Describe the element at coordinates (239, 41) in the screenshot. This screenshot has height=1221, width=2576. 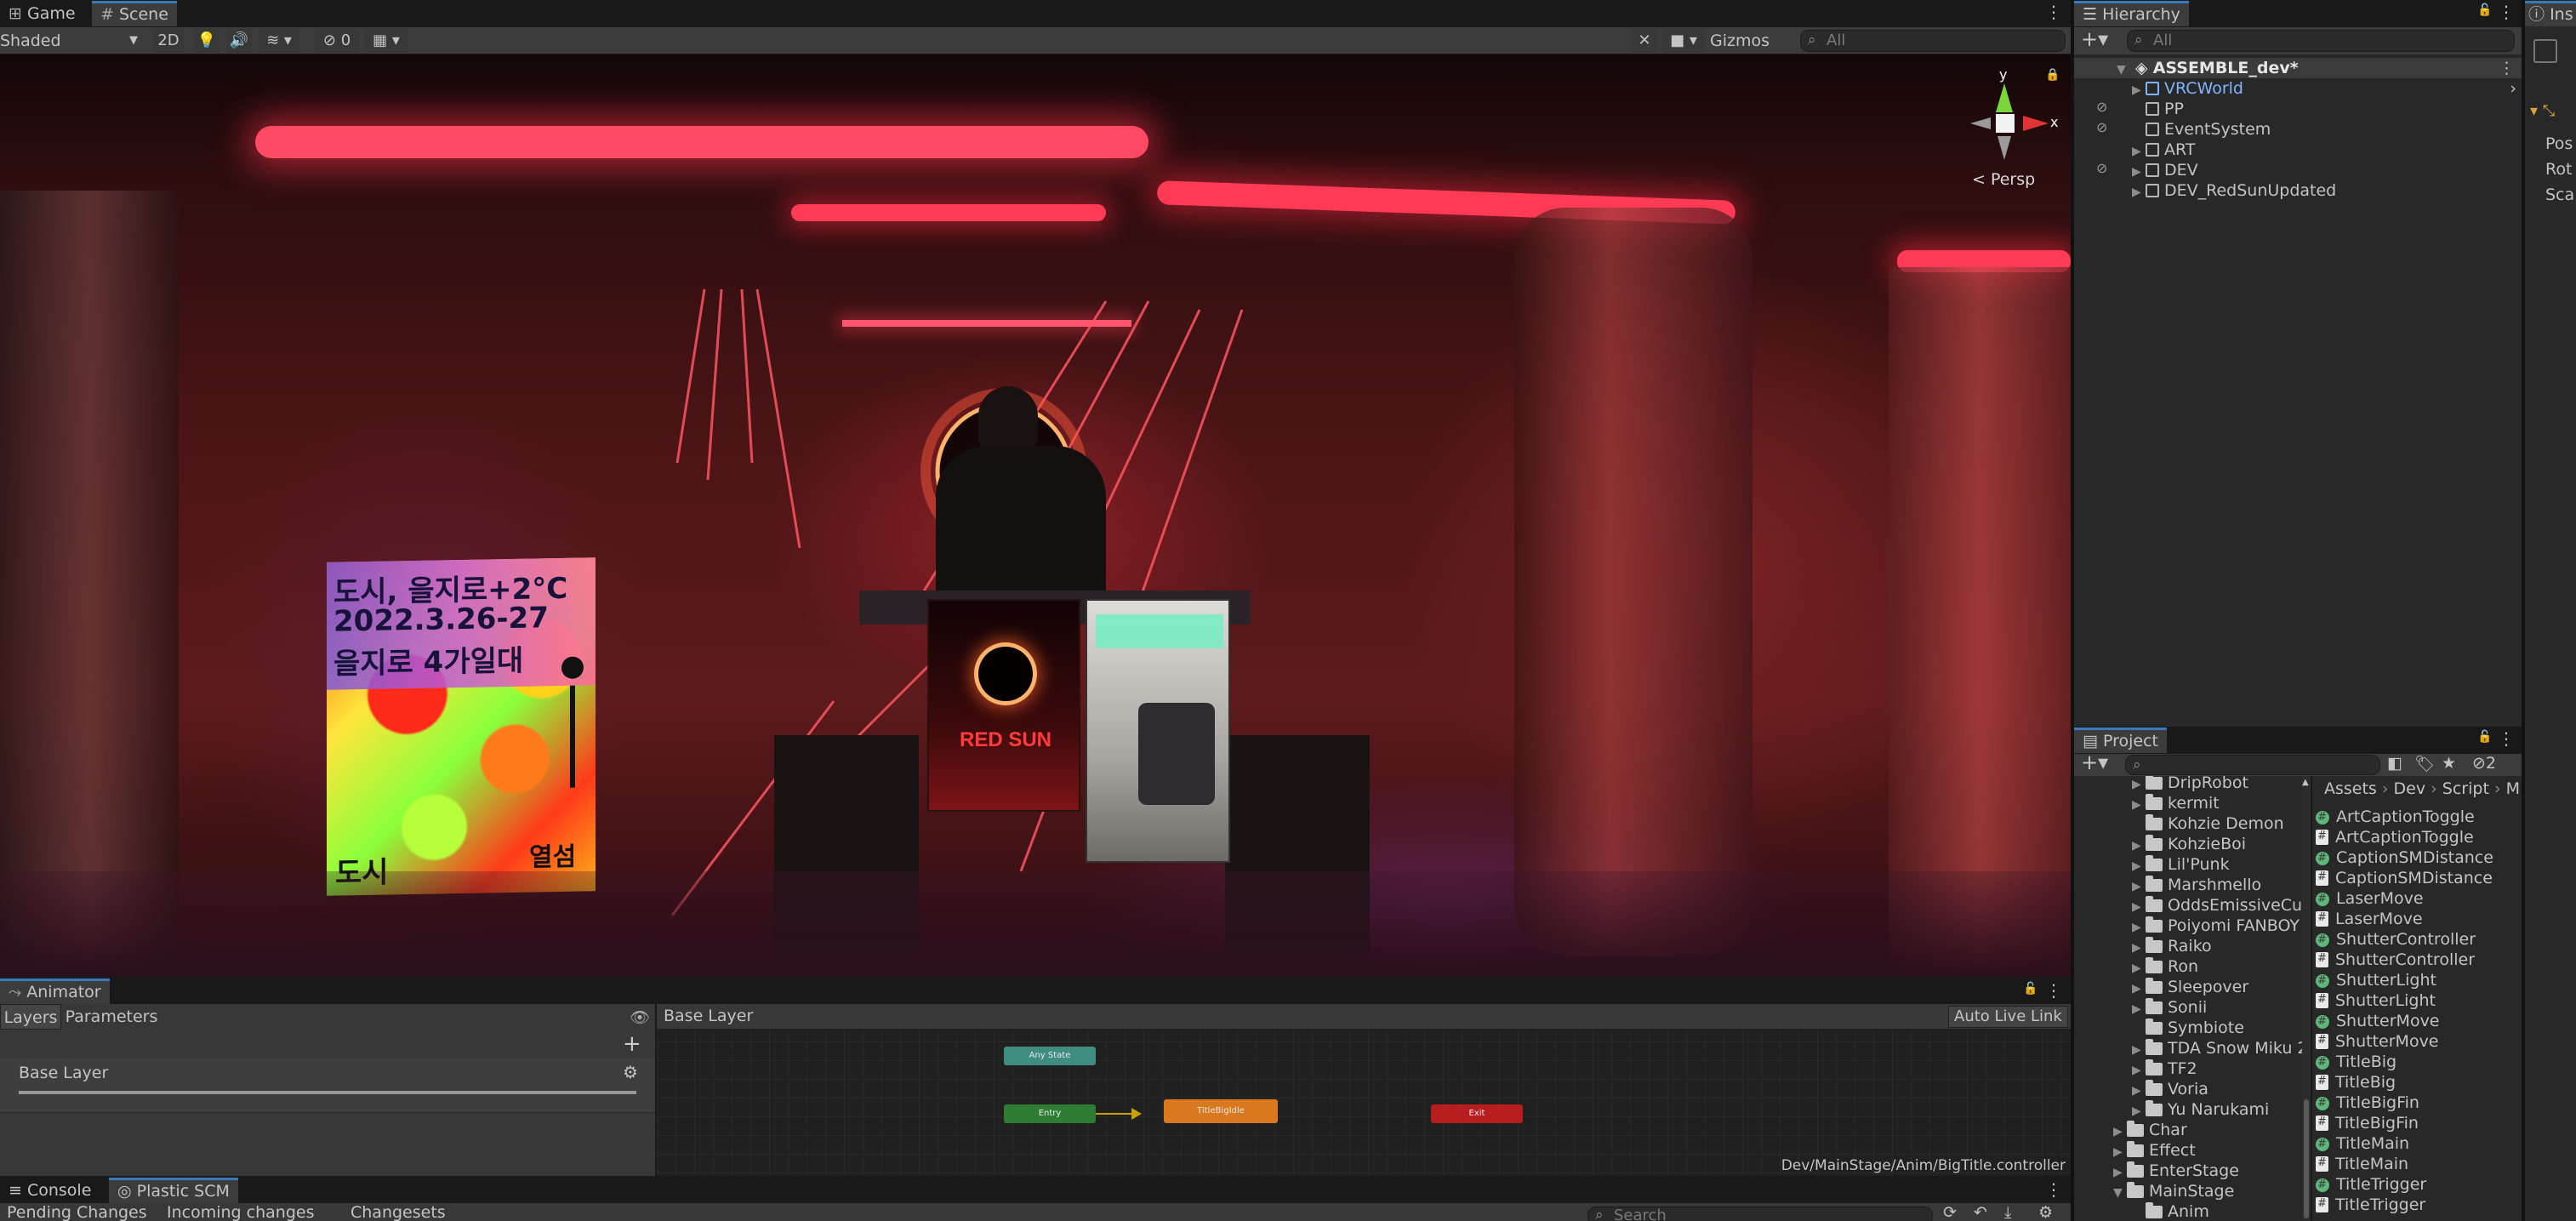
I see `audio-toggle-icon: 🔊` at that location.